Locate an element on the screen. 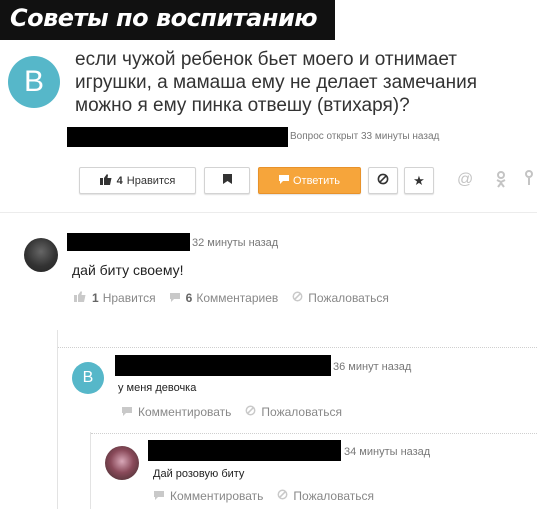 This screenshot has height=509, width=537. more-share-icon is located at coordinates (529, 180).